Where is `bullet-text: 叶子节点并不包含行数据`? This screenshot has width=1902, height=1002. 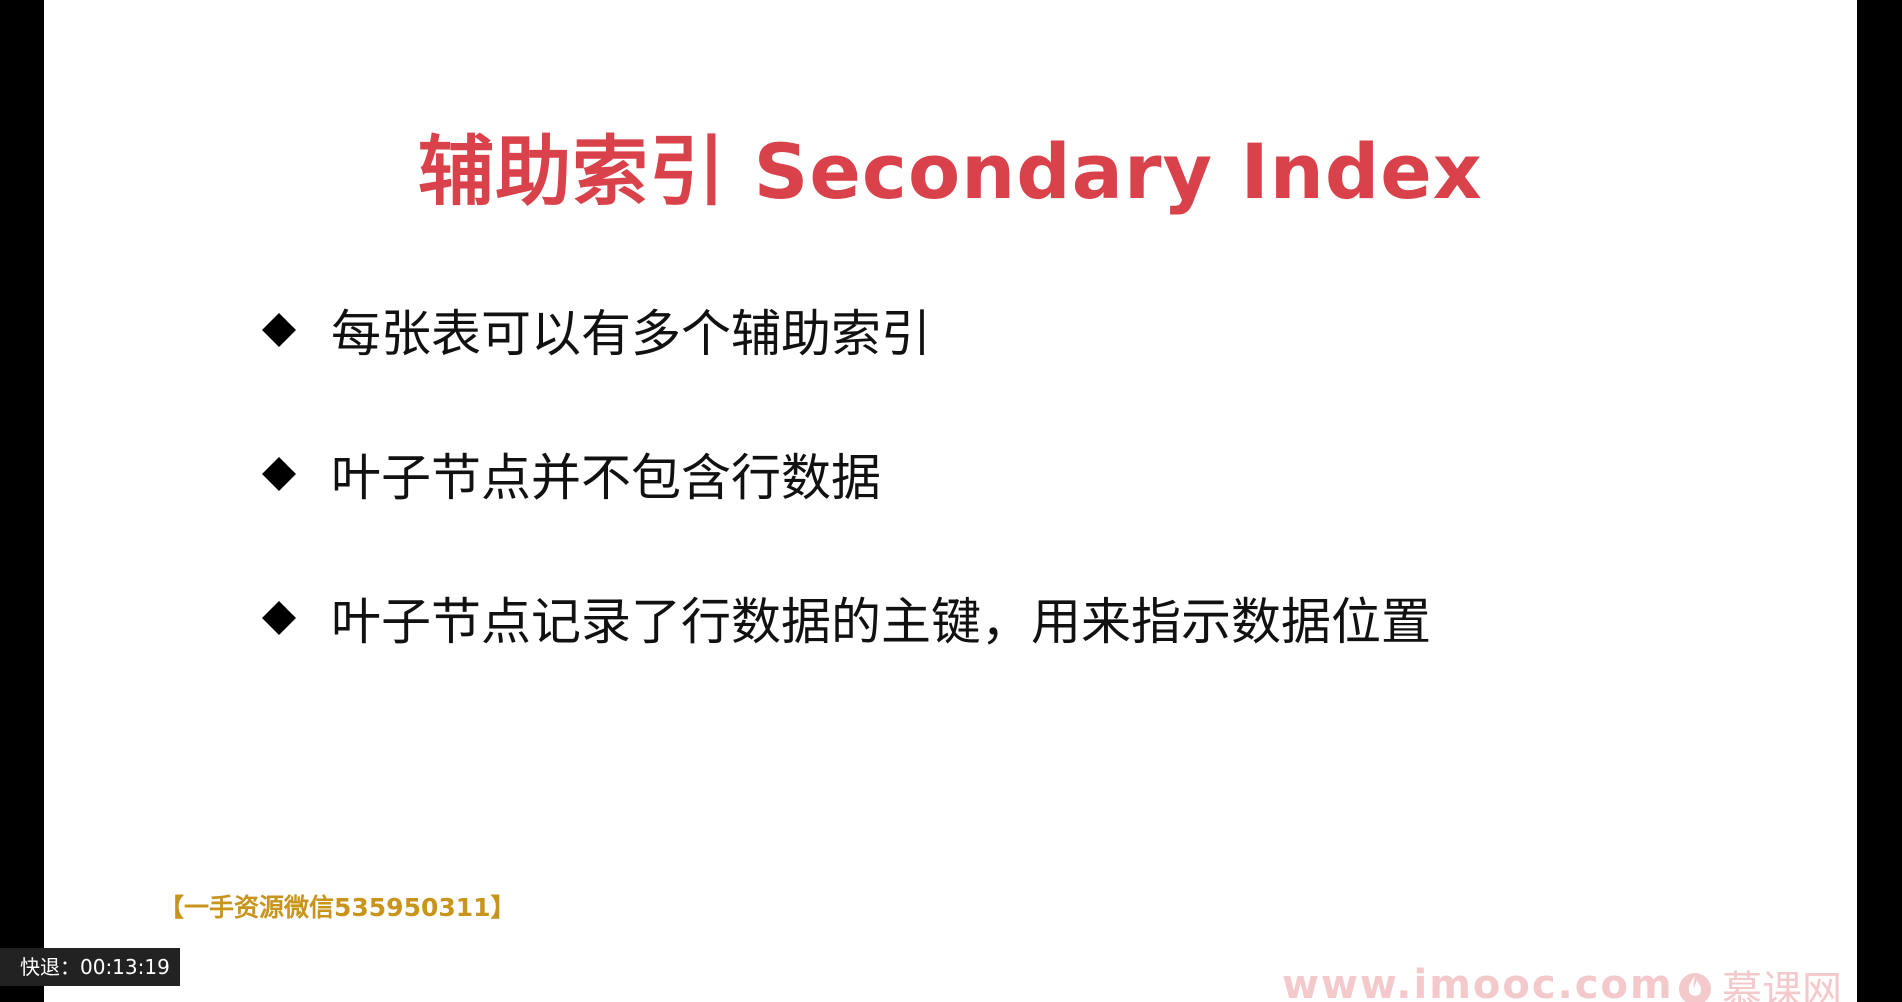
bullet-text: 叶子节点并不包含行数据 is located at coordinates (606, 478).